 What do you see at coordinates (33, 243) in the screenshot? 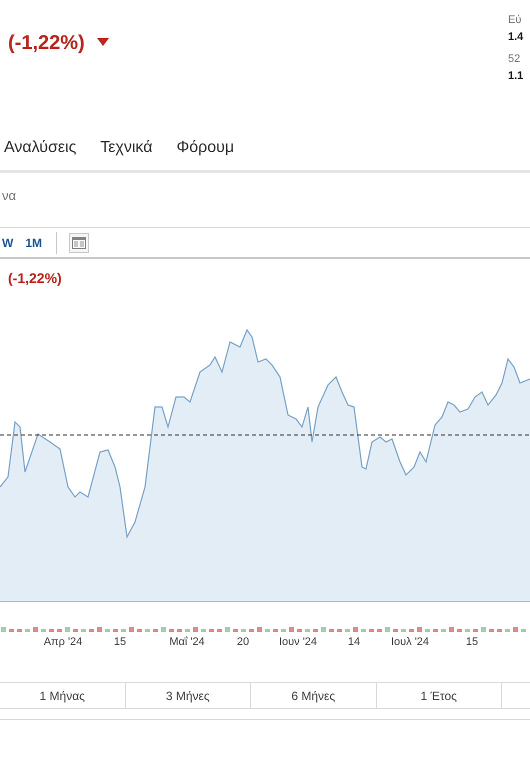
I see `interval-button: 1M` at bounding box center [33, 243].